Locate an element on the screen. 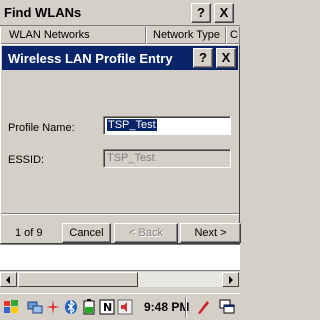  horizontal-scrollbar is located at coordinates (120, 278).